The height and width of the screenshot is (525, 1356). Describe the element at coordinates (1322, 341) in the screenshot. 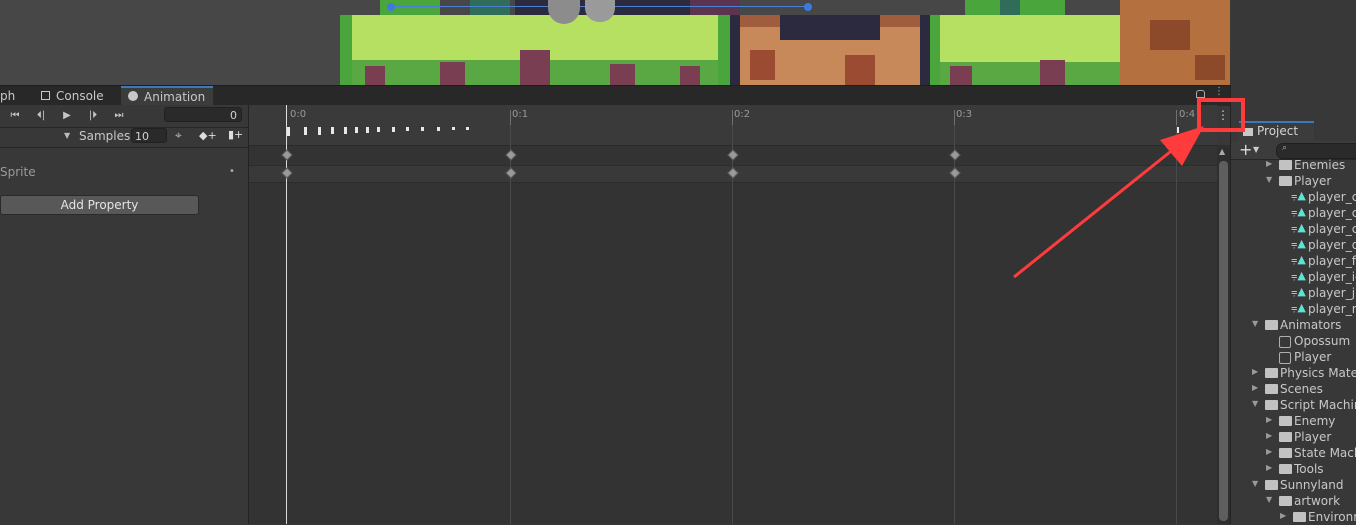

I see `tree-item: Opossum` at that location.